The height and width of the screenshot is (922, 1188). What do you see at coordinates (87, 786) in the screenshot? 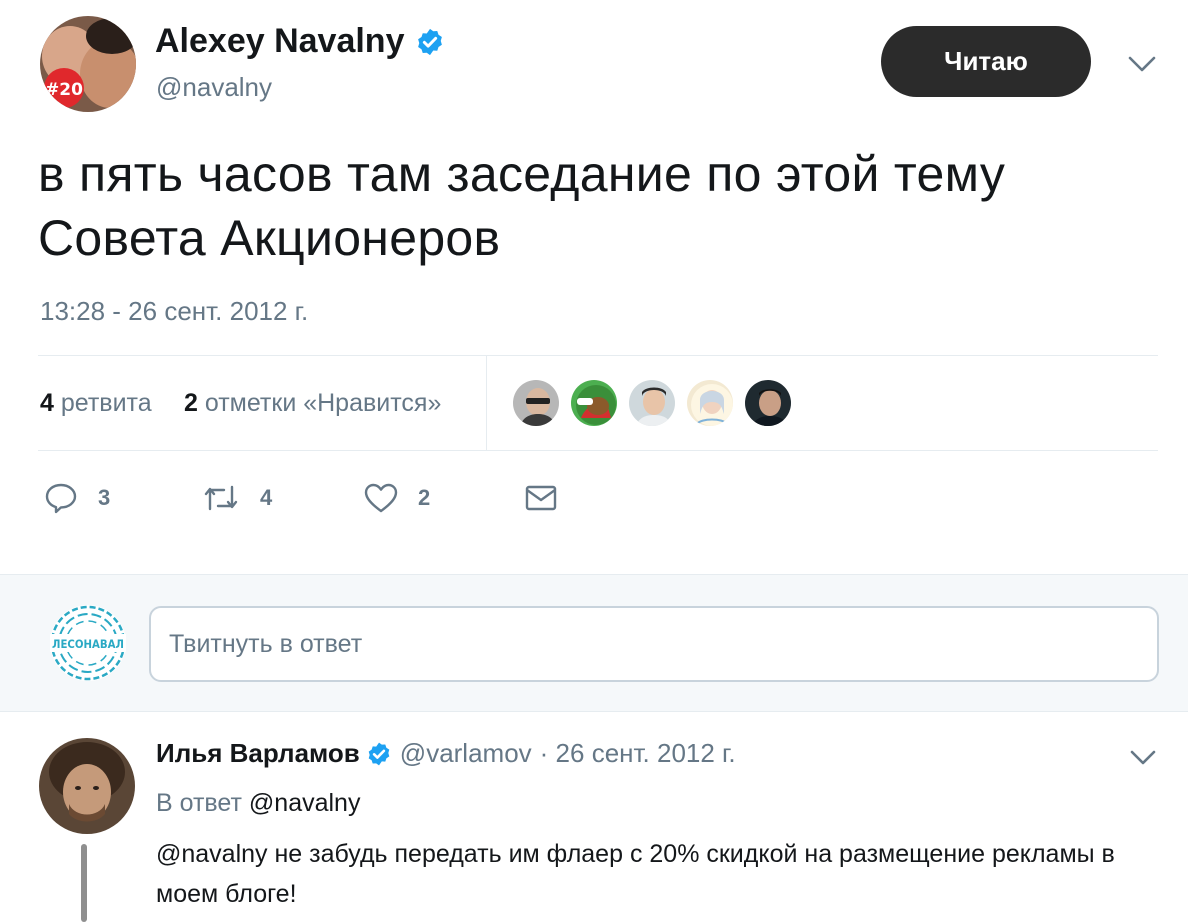
I see `reply-author-avatar` at bounding box center [87, 786].